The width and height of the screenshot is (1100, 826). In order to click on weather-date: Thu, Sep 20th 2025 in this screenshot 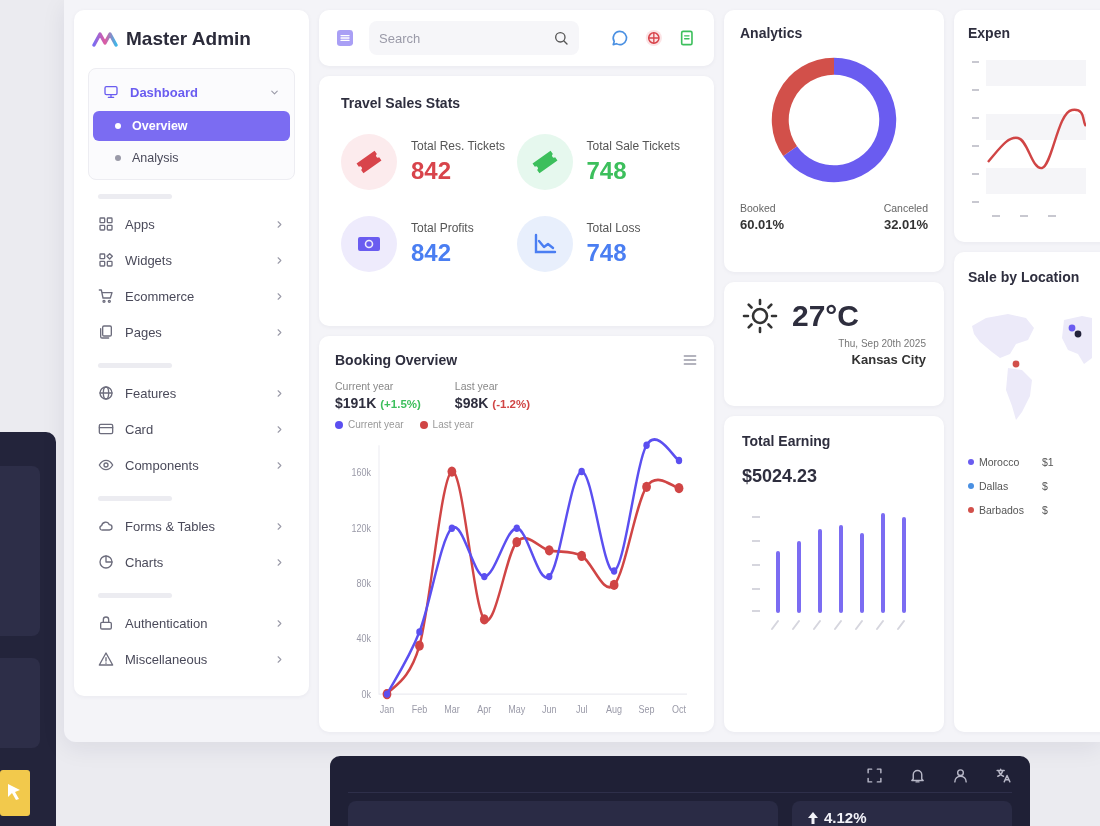, I will do `click(882, 343)`.